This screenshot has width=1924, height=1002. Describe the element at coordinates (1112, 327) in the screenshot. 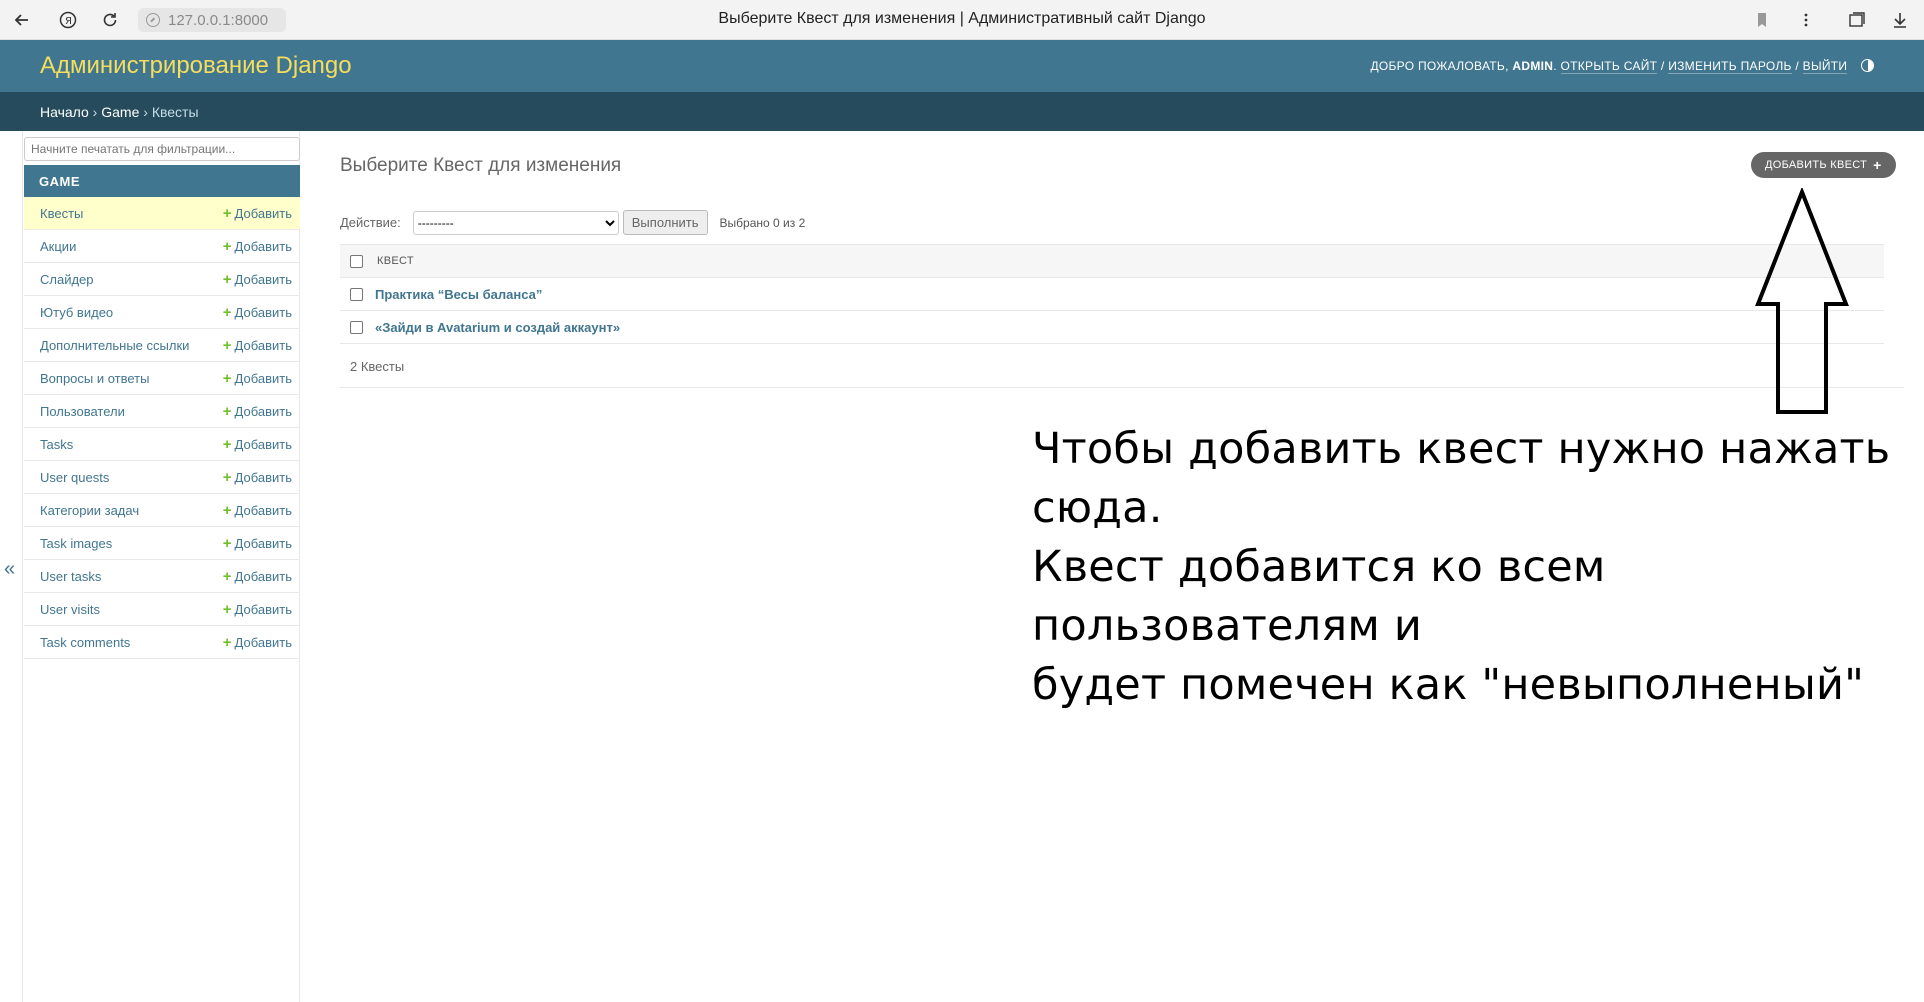

I see `table-row: «Зайди в Avatarium и создай аккаунт»` at that location.